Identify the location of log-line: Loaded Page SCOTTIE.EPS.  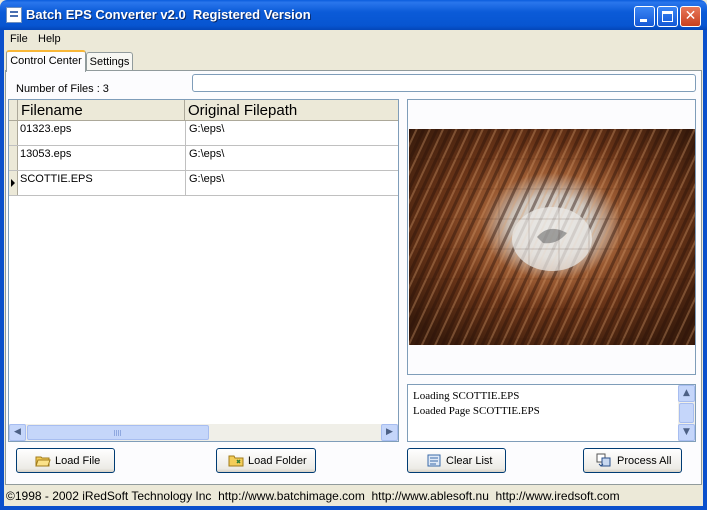
(476, 411).